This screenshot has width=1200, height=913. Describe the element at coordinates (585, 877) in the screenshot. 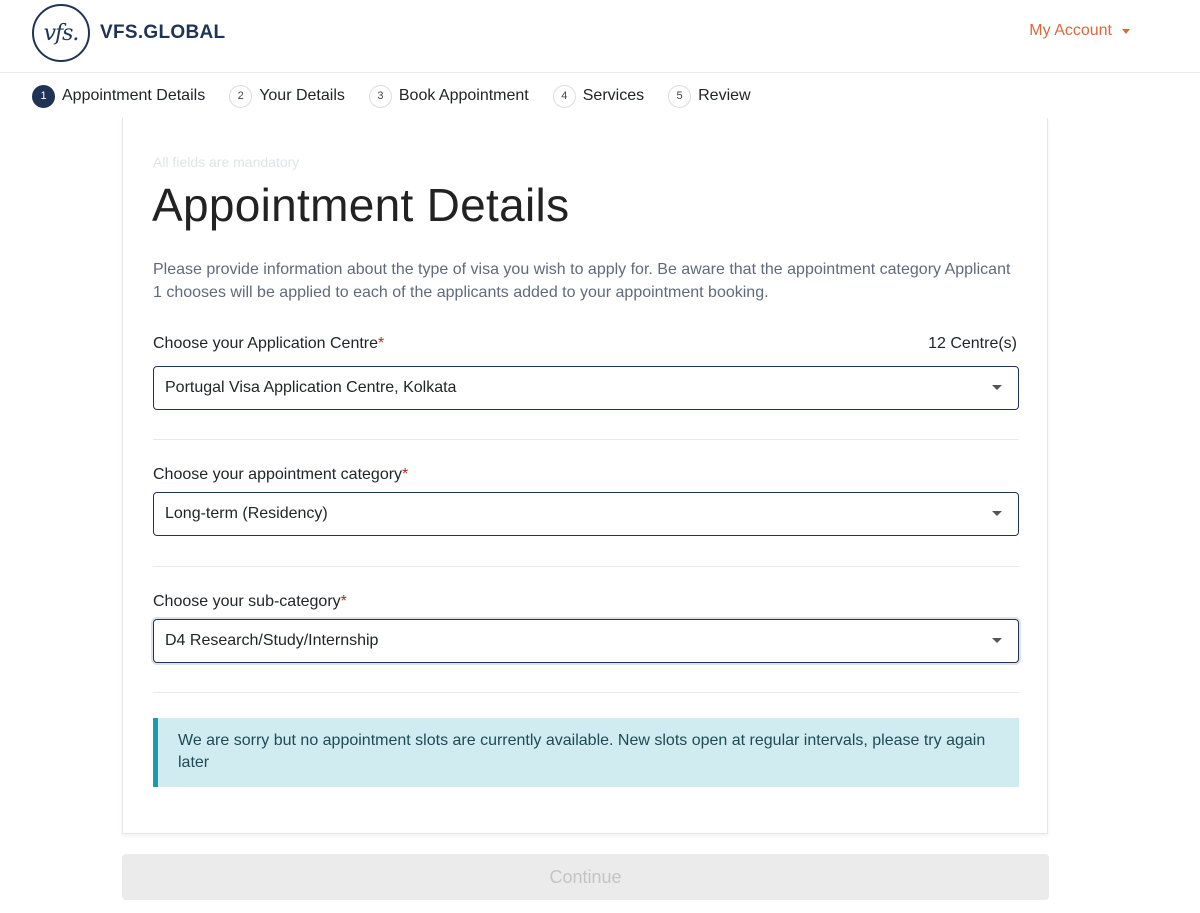

I see `continue-button: Continue` at that location.